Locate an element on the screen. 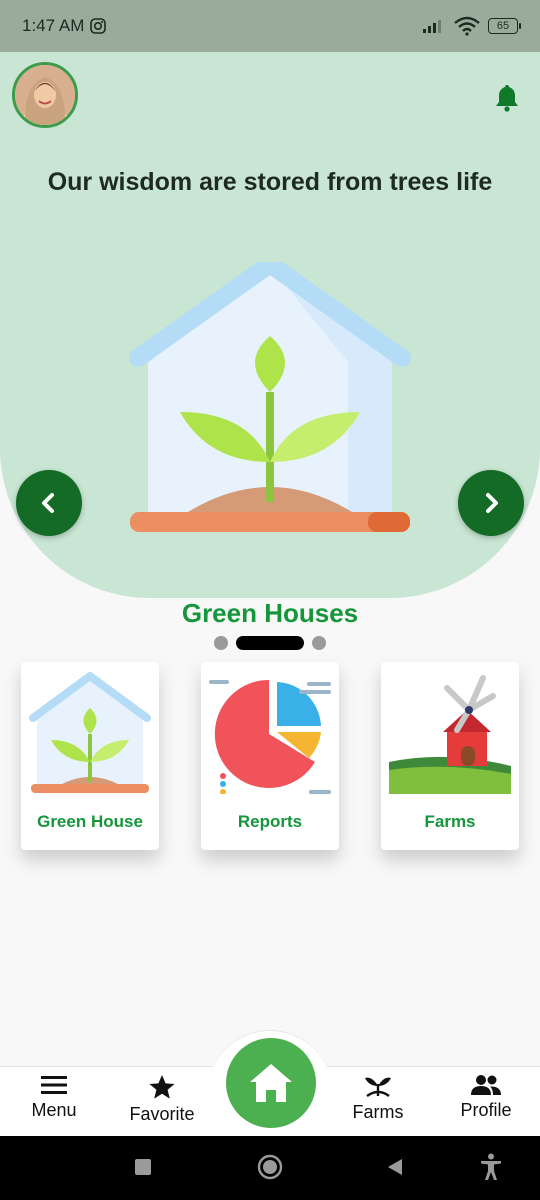 This screenshot has height=1200, width=540. card-green-house: Green House is located at coordinates (90, 756).